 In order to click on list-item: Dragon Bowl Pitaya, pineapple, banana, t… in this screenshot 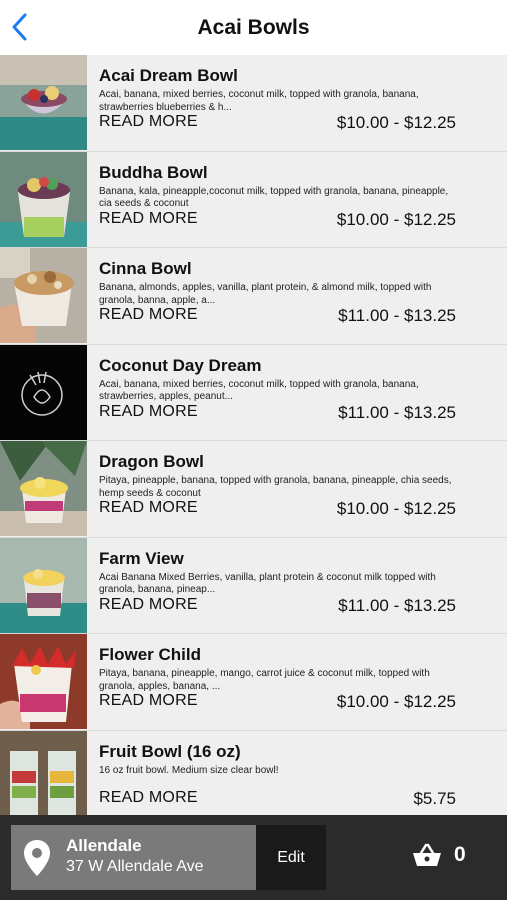, I will do `click(253, 489)`.